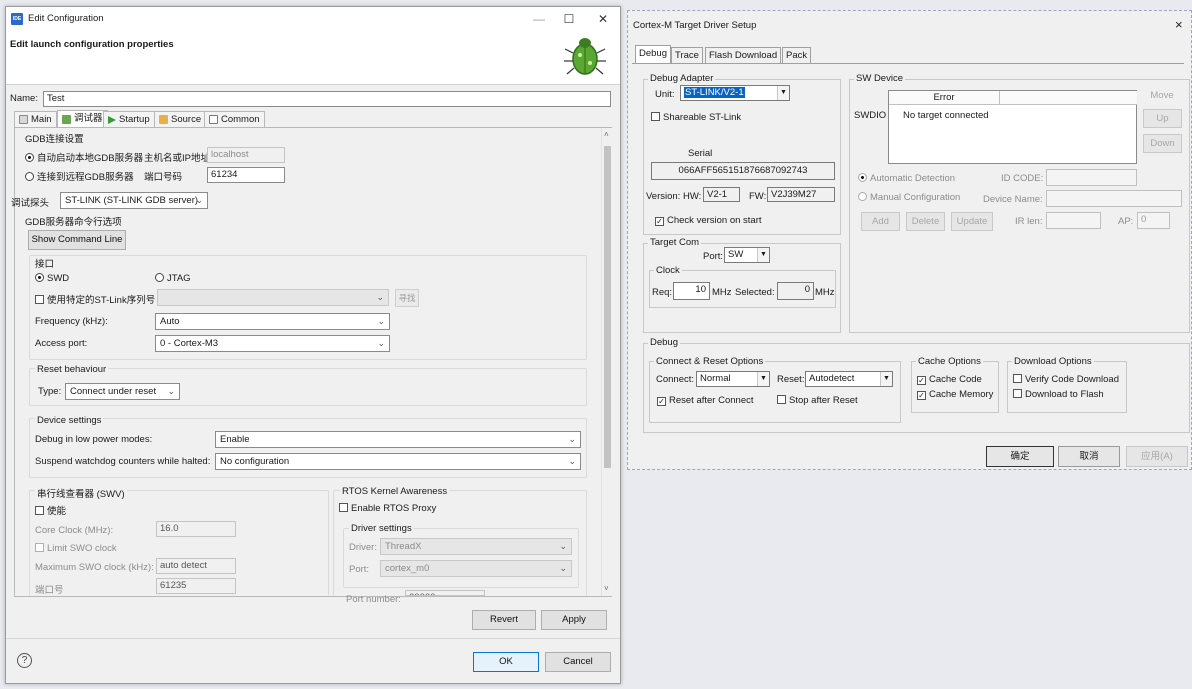 This screenshot has width=1192, height=689. I want to click on tab-source: Source, so click(180, 119).